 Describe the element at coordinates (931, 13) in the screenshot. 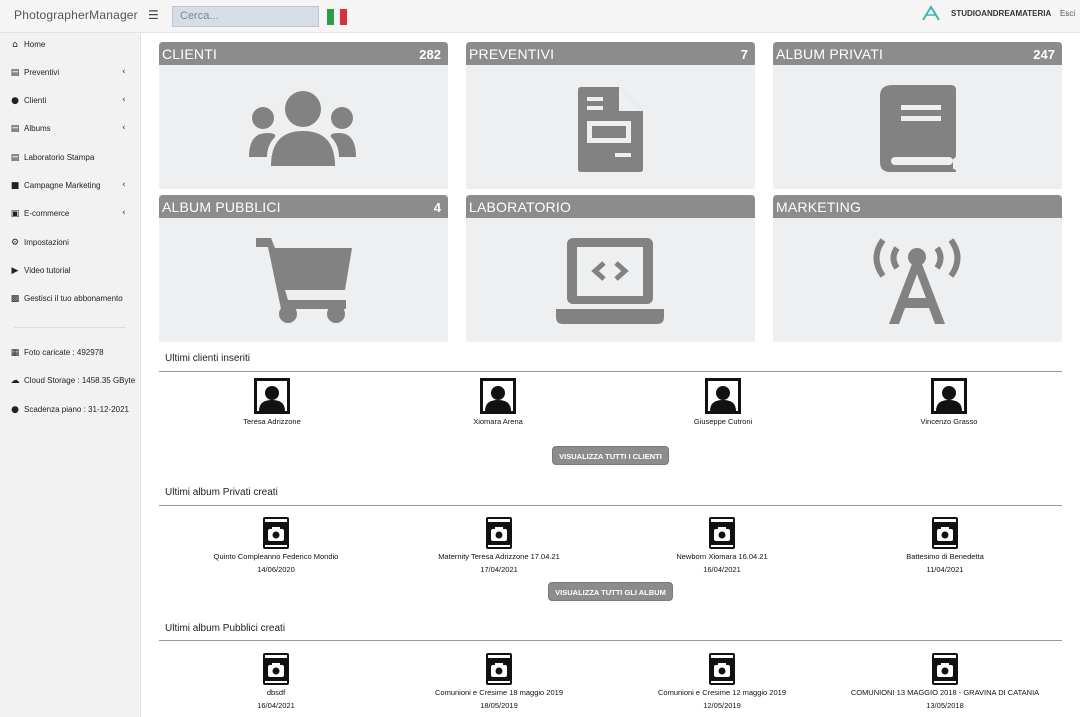

I see `studio-logo-icon` at that location.